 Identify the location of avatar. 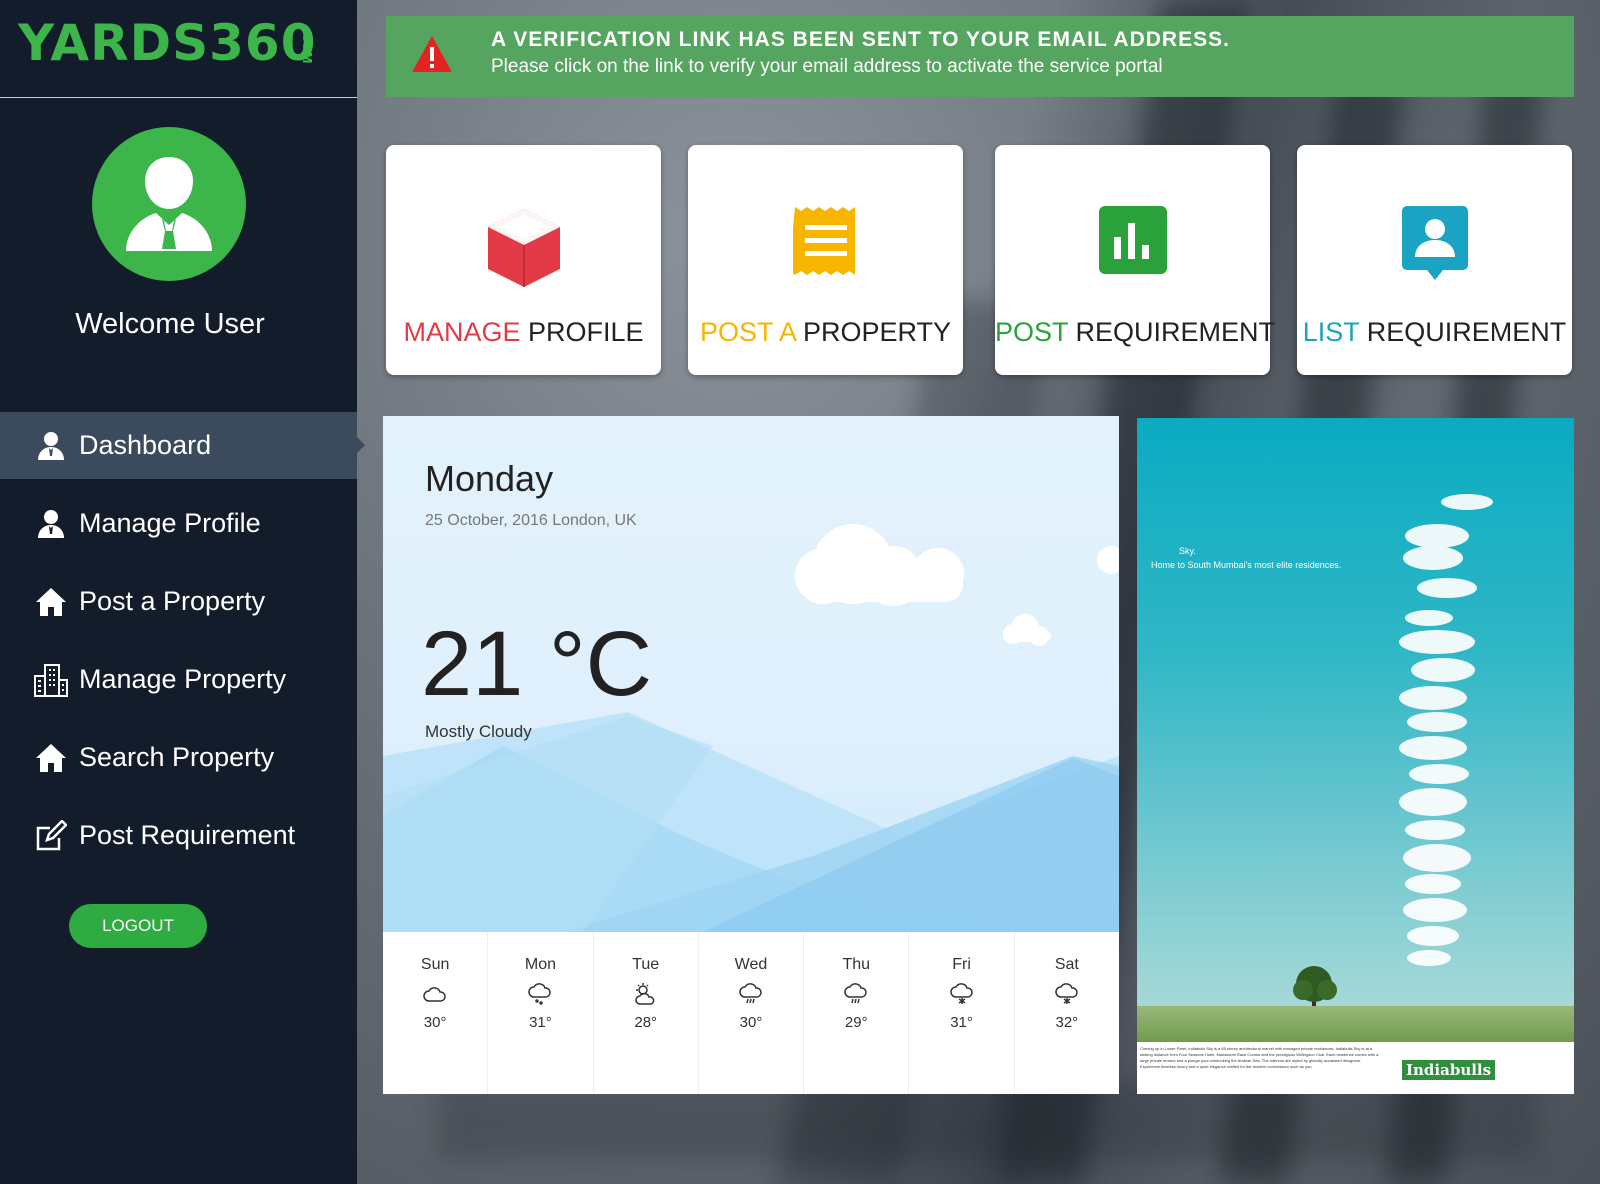
(169, 204).